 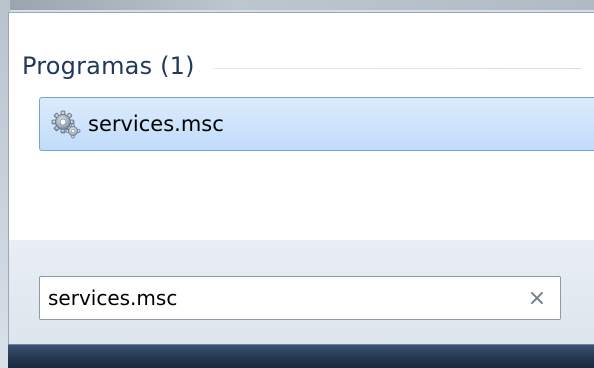 What do you see at coordinates (281, 298) in the screenshot?
I see `search-input` at bounding box center [281, 298].